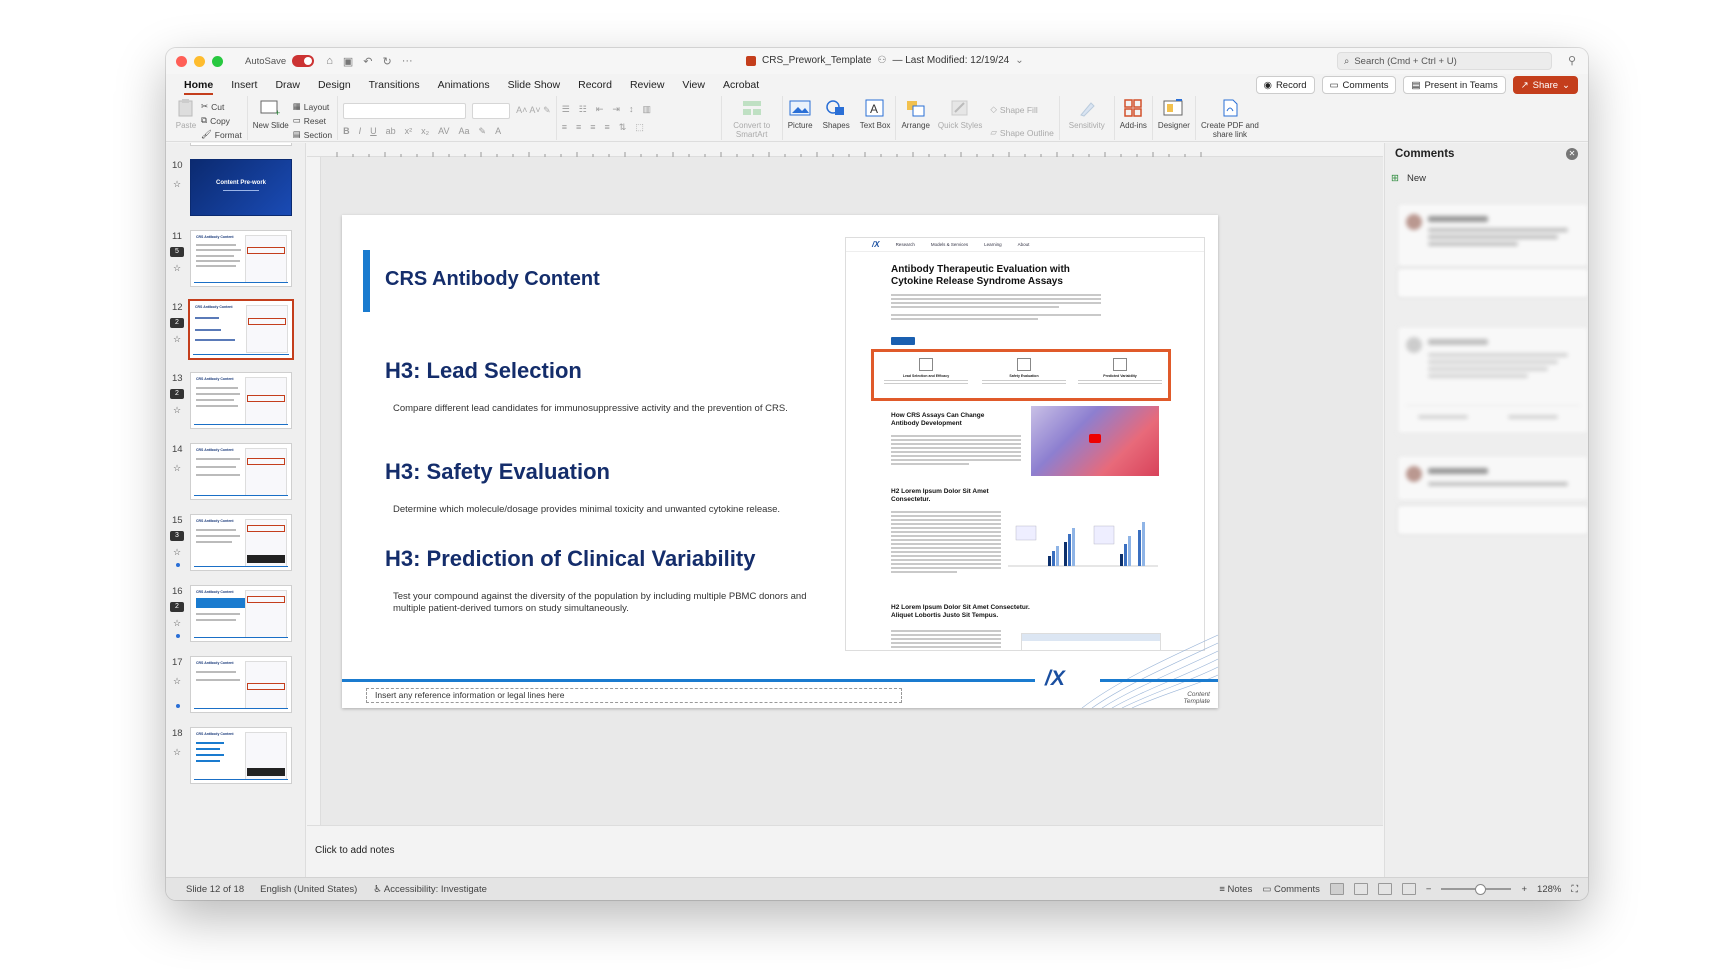  What do you see at coordinates (693, 85) in the screenshot?
I see `tab-view: View` at bounding box center [693, 85].